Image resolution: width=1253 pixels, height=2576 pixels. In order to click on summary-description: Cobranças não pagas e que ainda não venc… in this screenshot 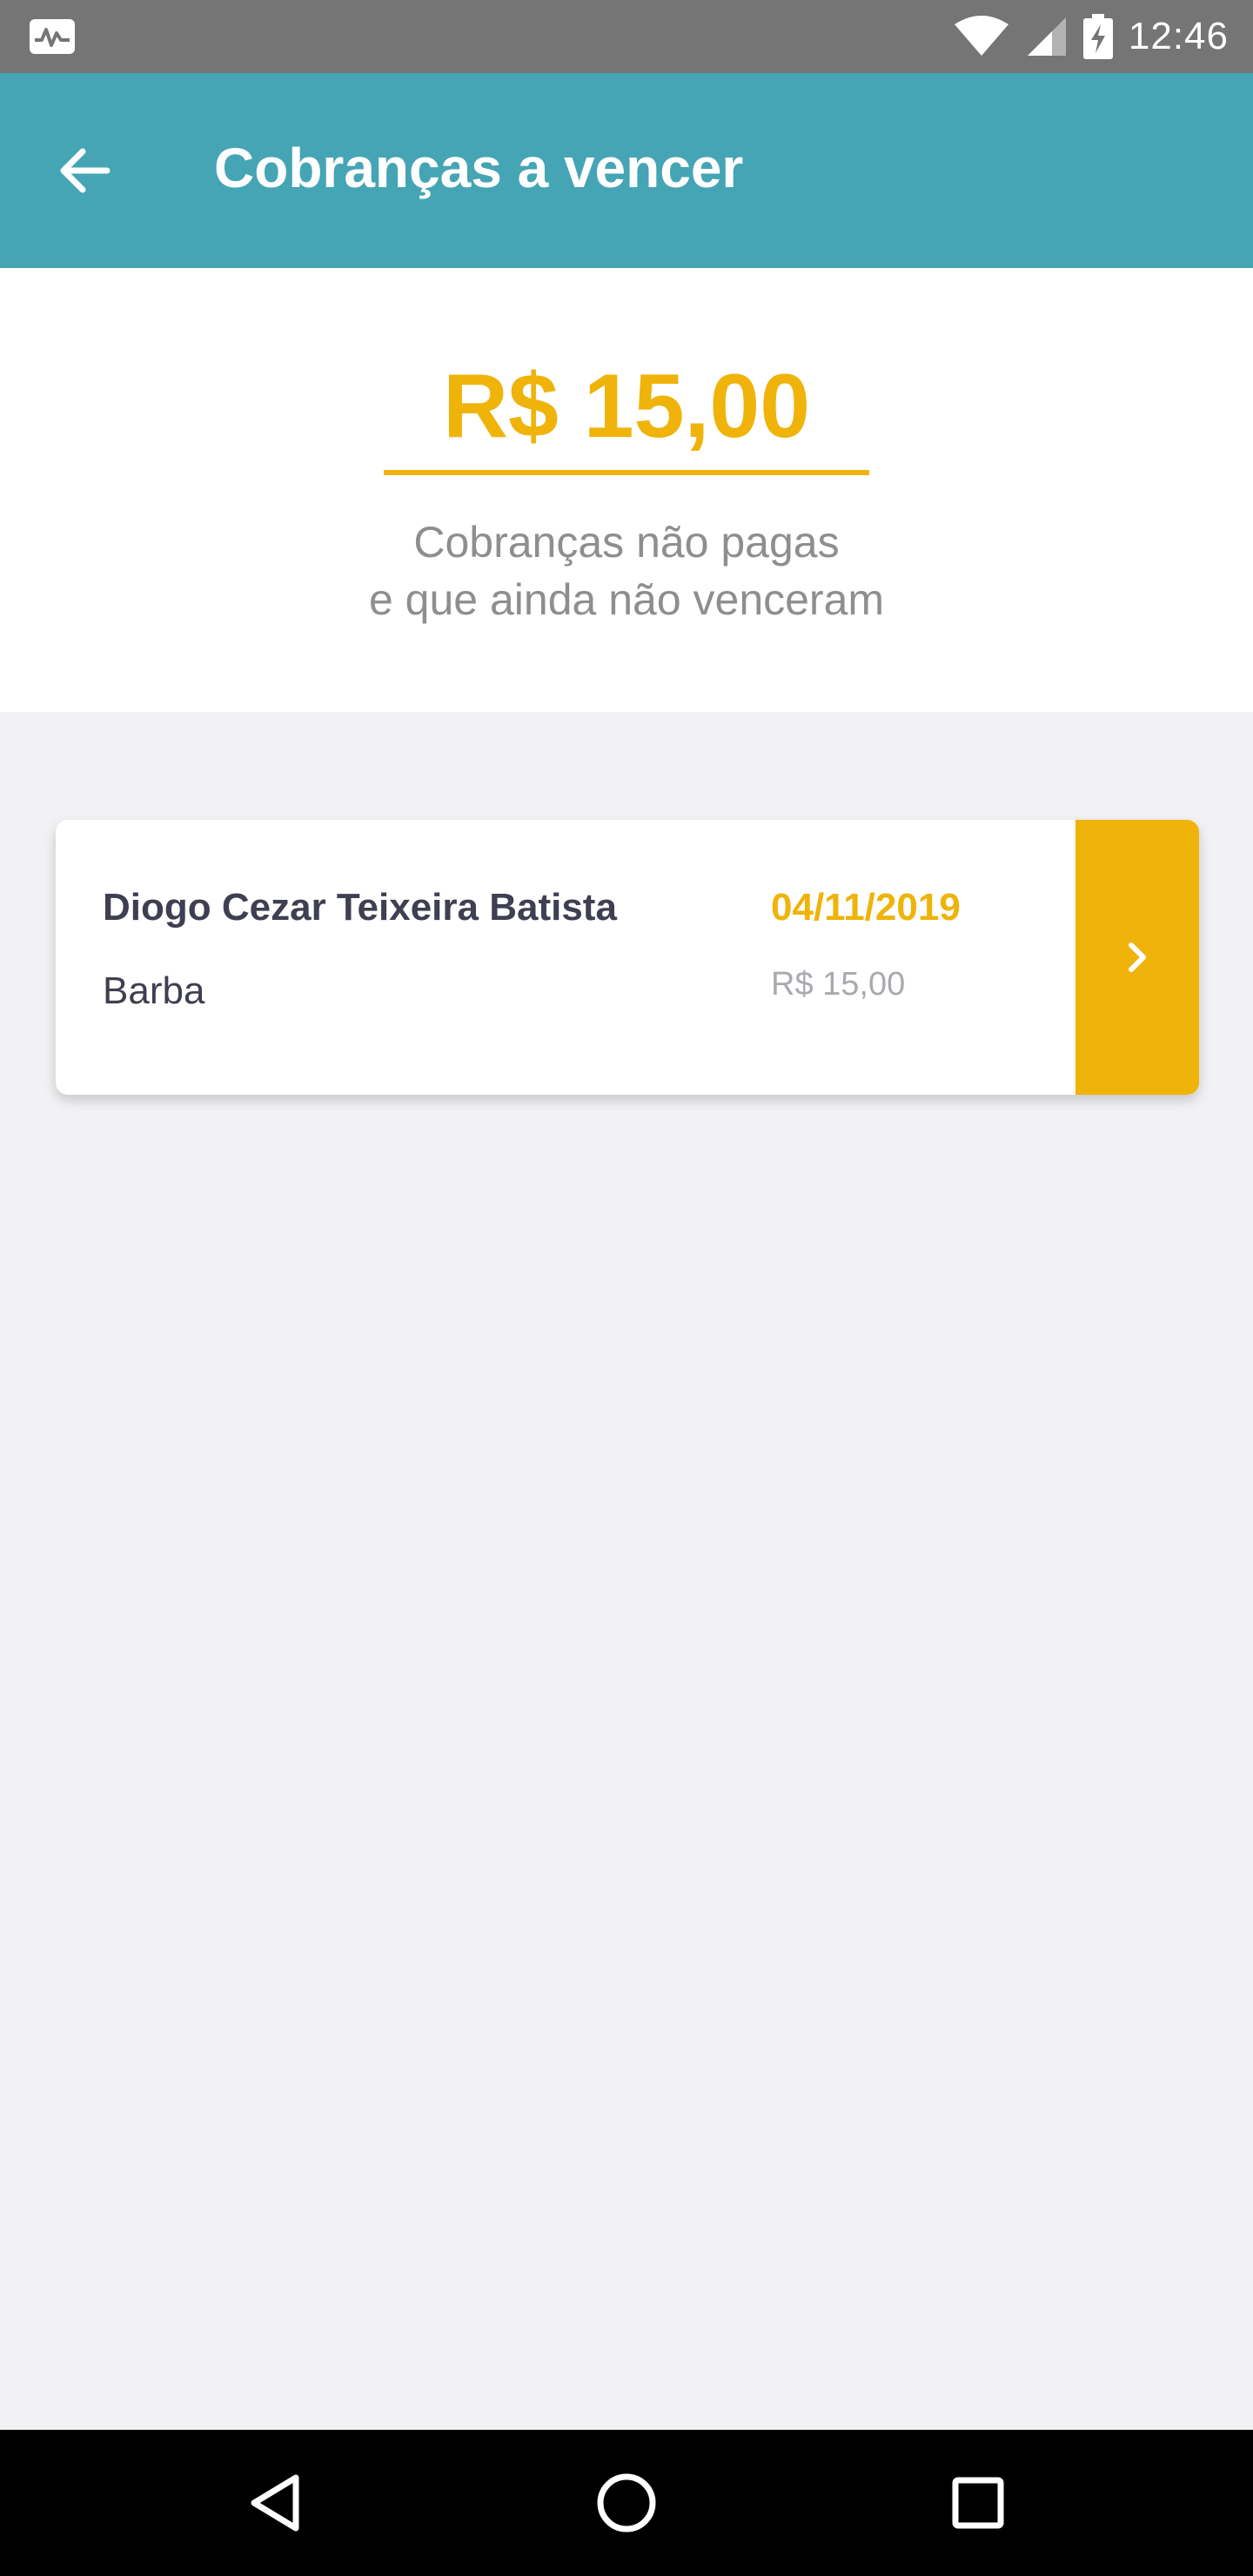, I will do `click(626, 570)`.